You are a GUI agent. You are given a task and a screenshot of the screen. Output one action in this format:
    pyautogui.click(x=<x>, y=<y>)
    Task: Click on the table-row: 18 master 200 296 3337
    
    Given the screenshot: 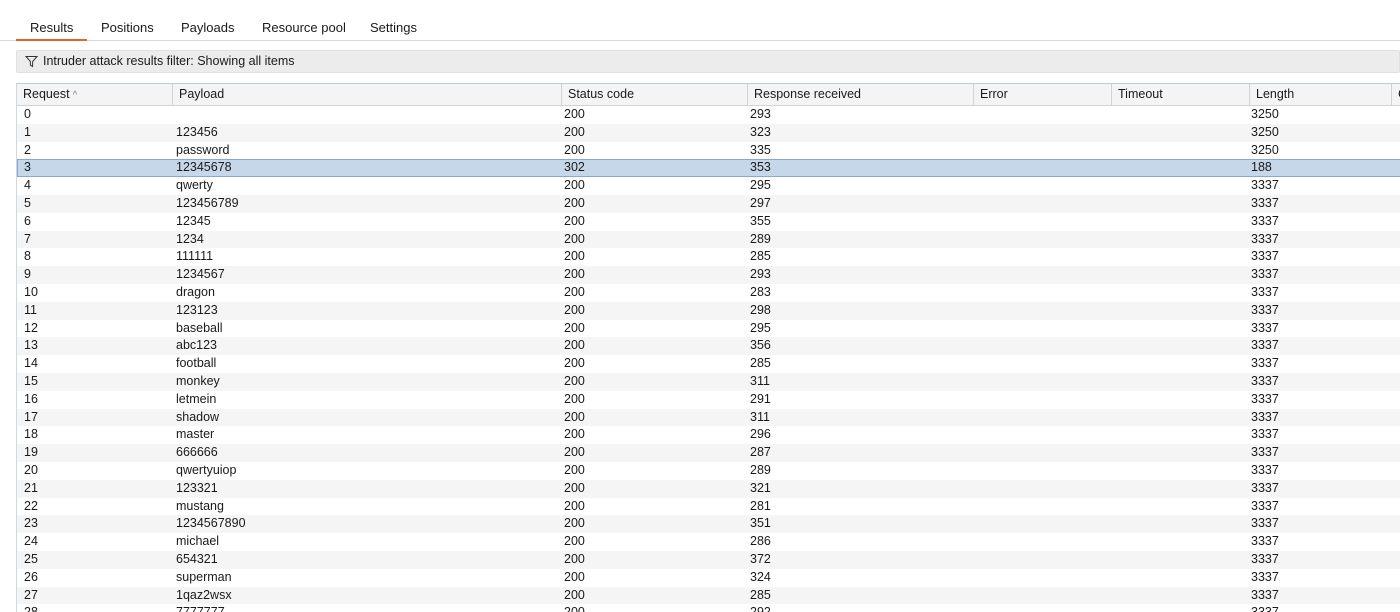 What is the action you would take?
    pyautogui.click(x=708, y=435)
    